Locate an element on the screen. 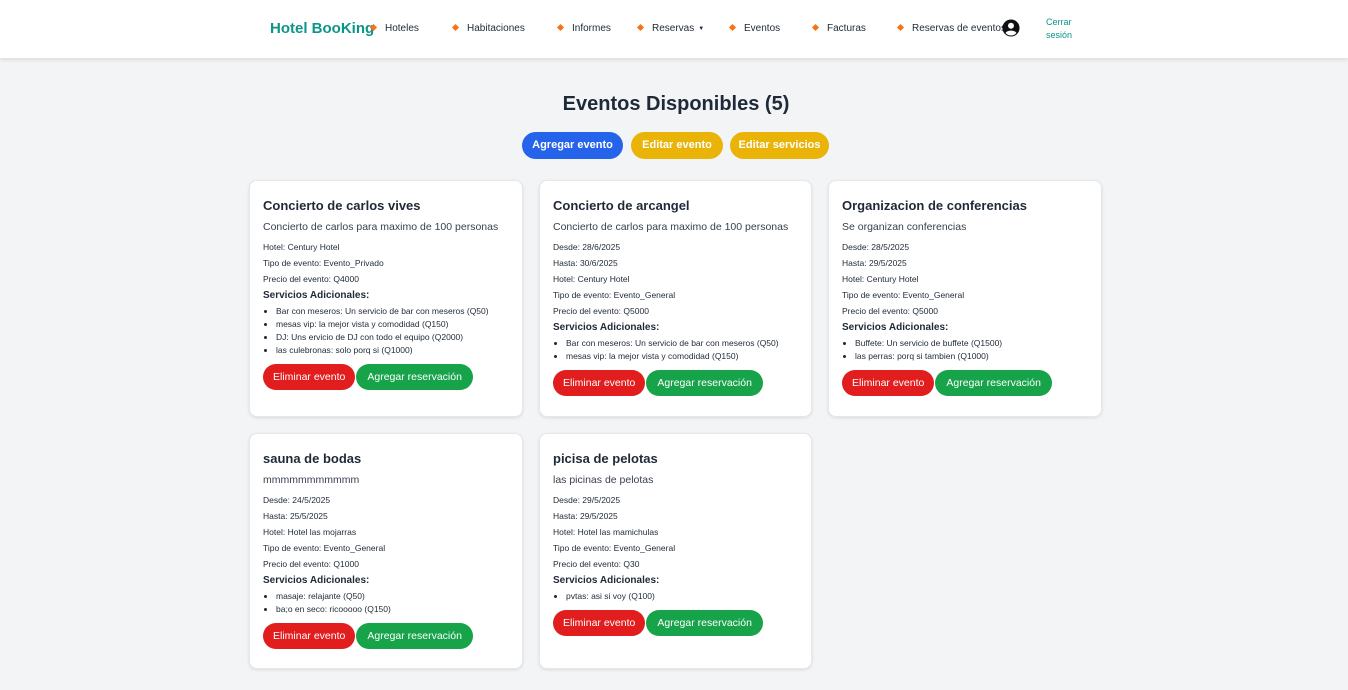  event-start-date: Desde: 24/5/2025 is located at coordinates (386, 500).